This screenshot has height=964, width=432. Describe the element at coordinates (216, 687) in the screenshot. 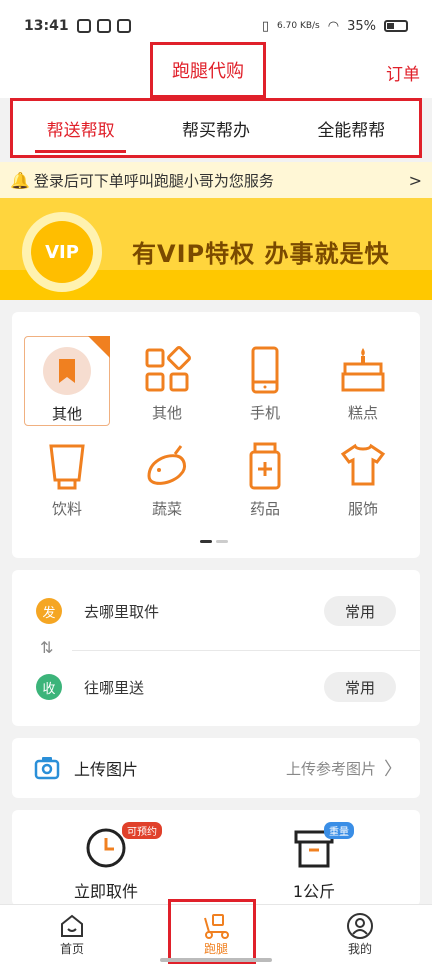

I see `delivery-address-row: 收 往哪里送 常用` at that location.